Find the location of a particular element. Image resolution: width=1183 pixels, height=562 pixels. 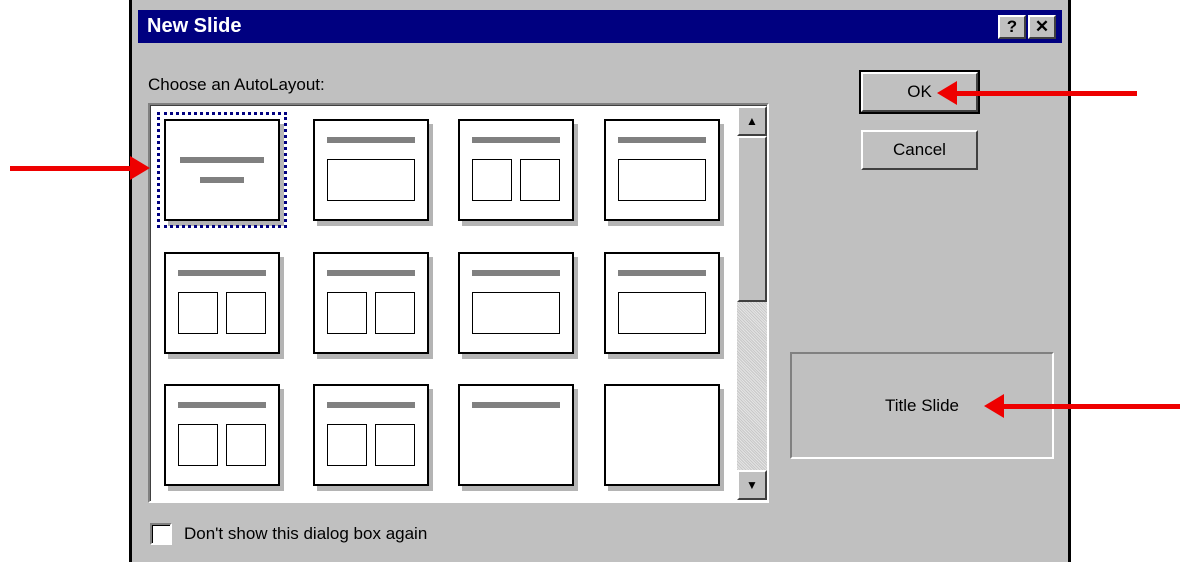

scroll-thumb is located at coordinates (752, 219).